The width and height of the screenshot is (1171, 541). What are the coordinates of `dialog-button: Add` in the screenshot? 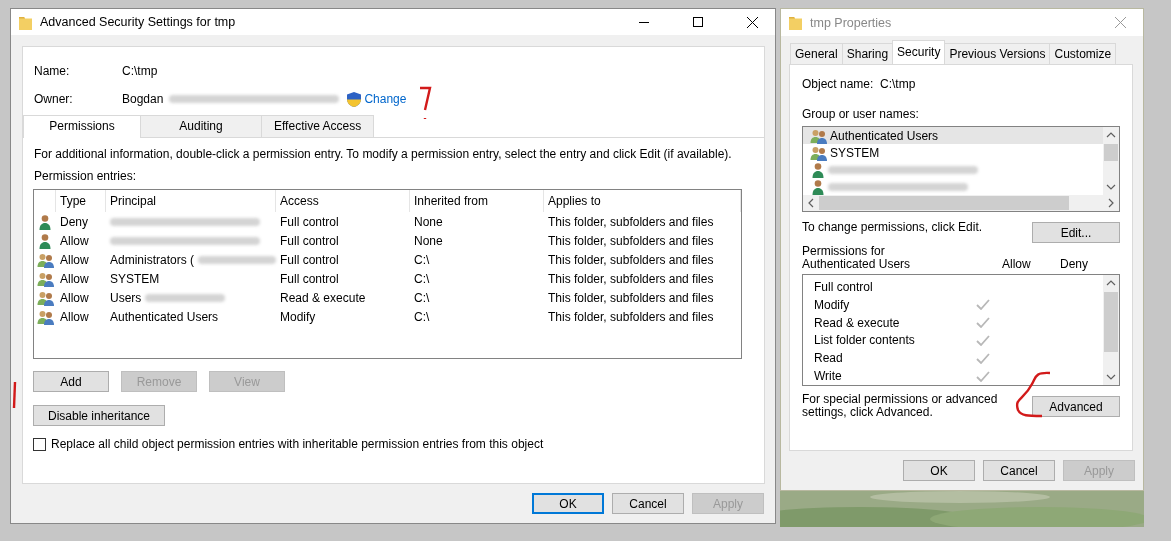 It's located at (71, 381).